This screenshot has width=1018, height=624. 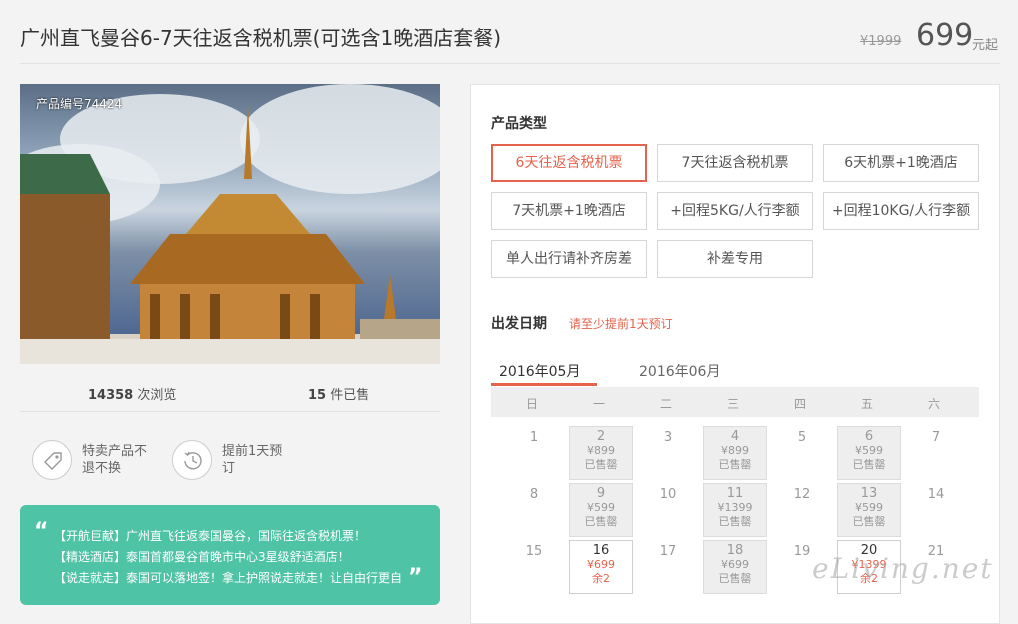 What do you see at coordinates (869, 436) in the screenshot?
I see `day-number: 6` at bounding box center [869, 436].